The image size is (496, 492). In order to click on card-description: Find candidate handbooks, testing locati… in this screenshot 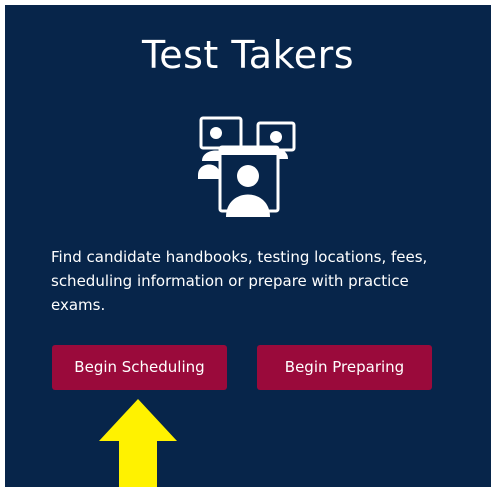, I will do `click(239, 281)`.